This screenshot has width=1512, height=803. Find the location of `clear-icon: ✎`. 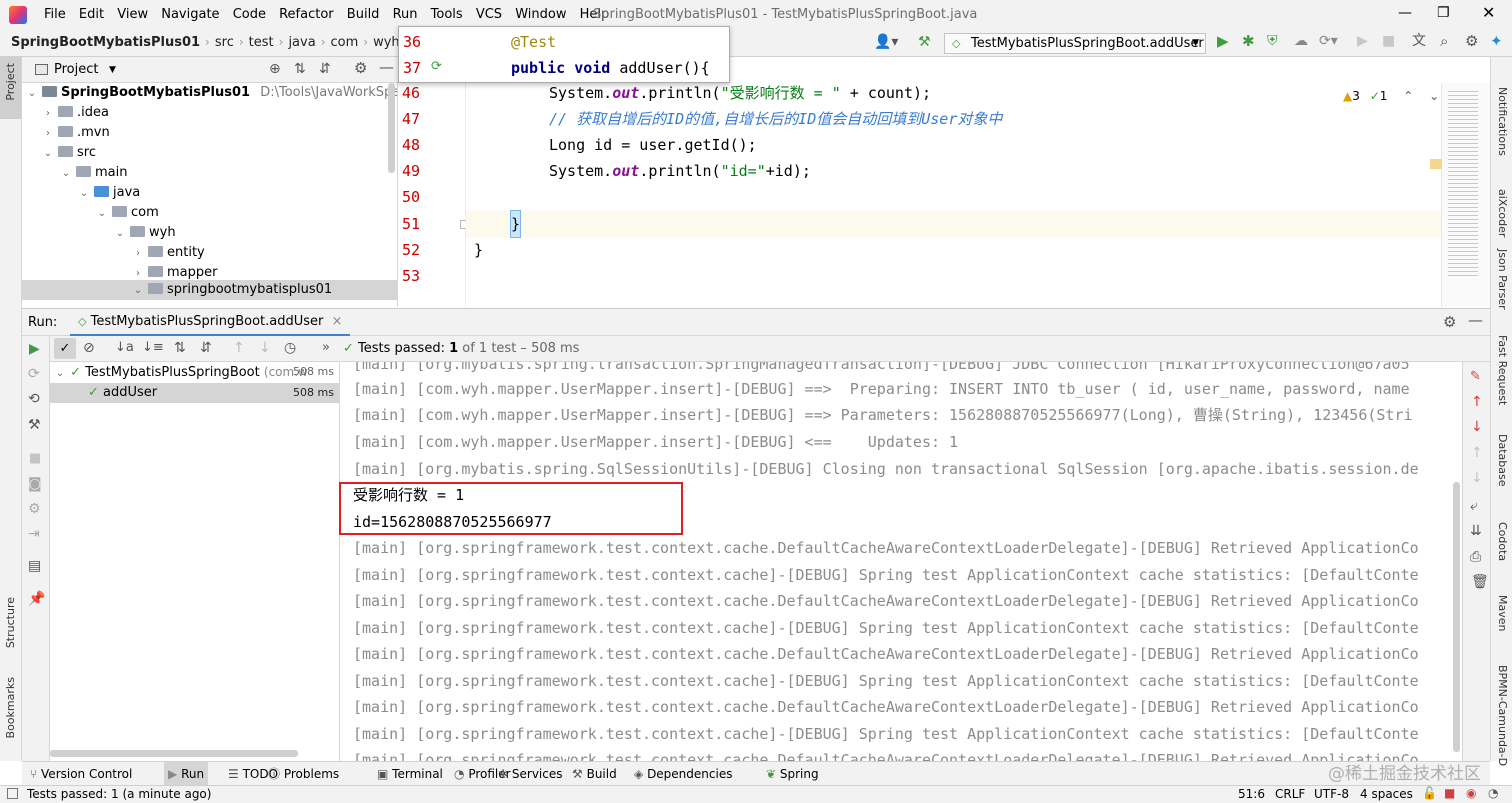

clear-icon: ✎ is located at coordinates (1475, 376).